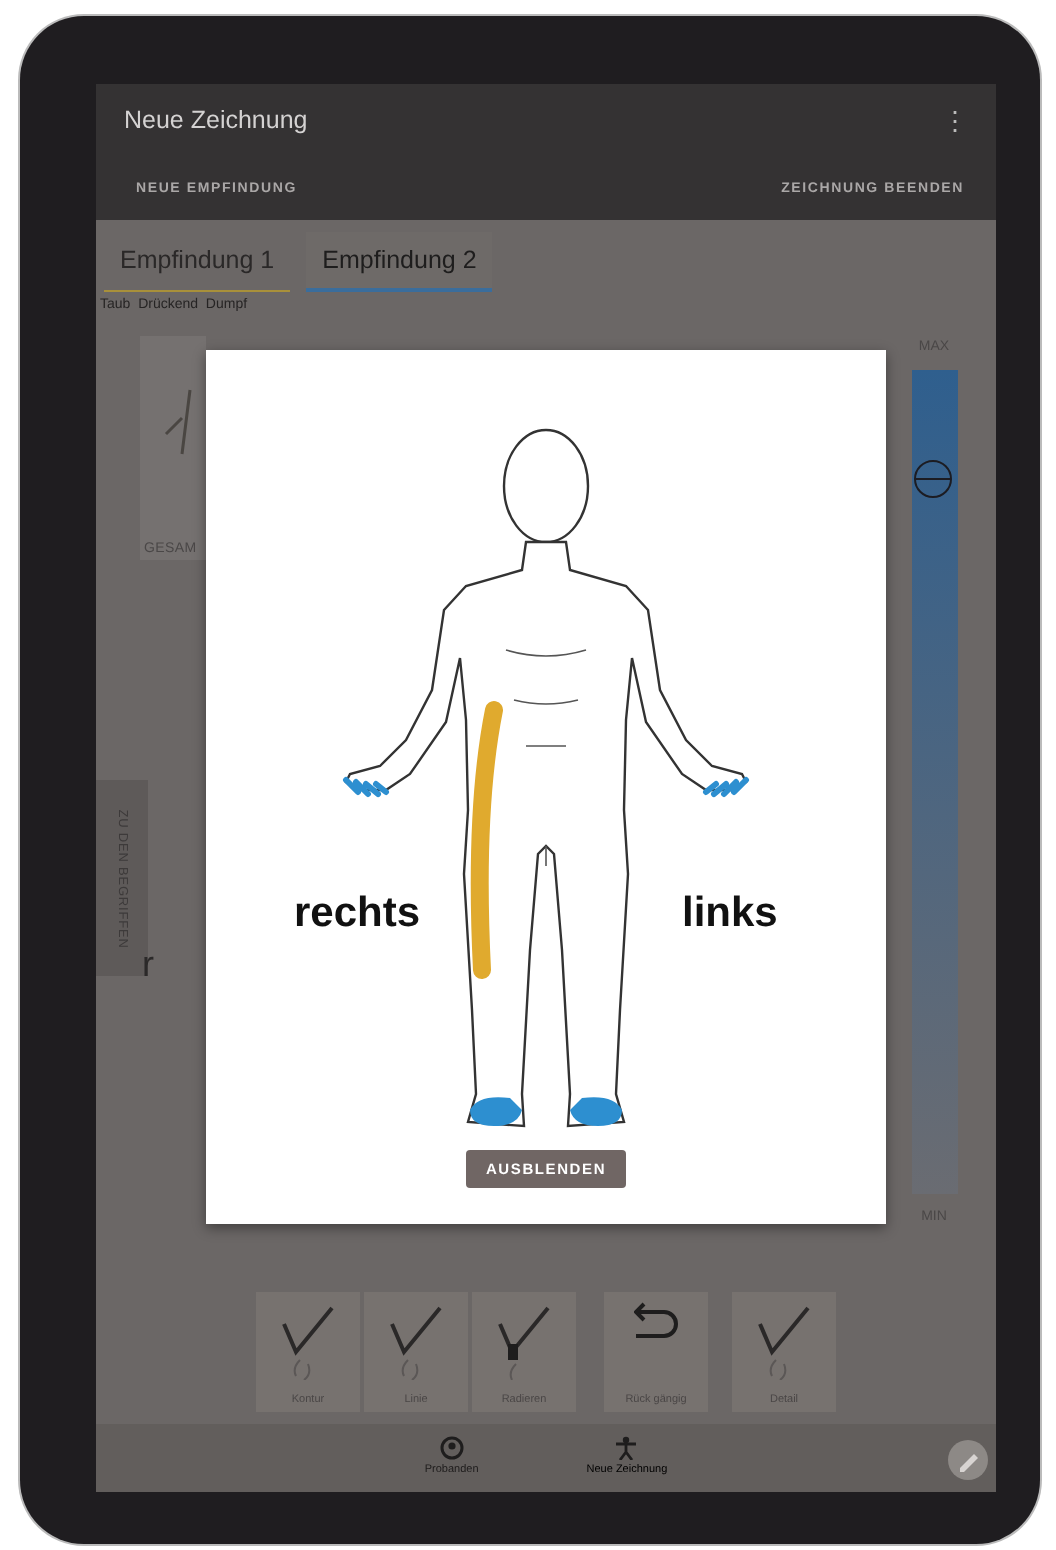 The width and height of the screenshot is (1056, 1550). I want to click on side-label: rechts, so click(357, 914).